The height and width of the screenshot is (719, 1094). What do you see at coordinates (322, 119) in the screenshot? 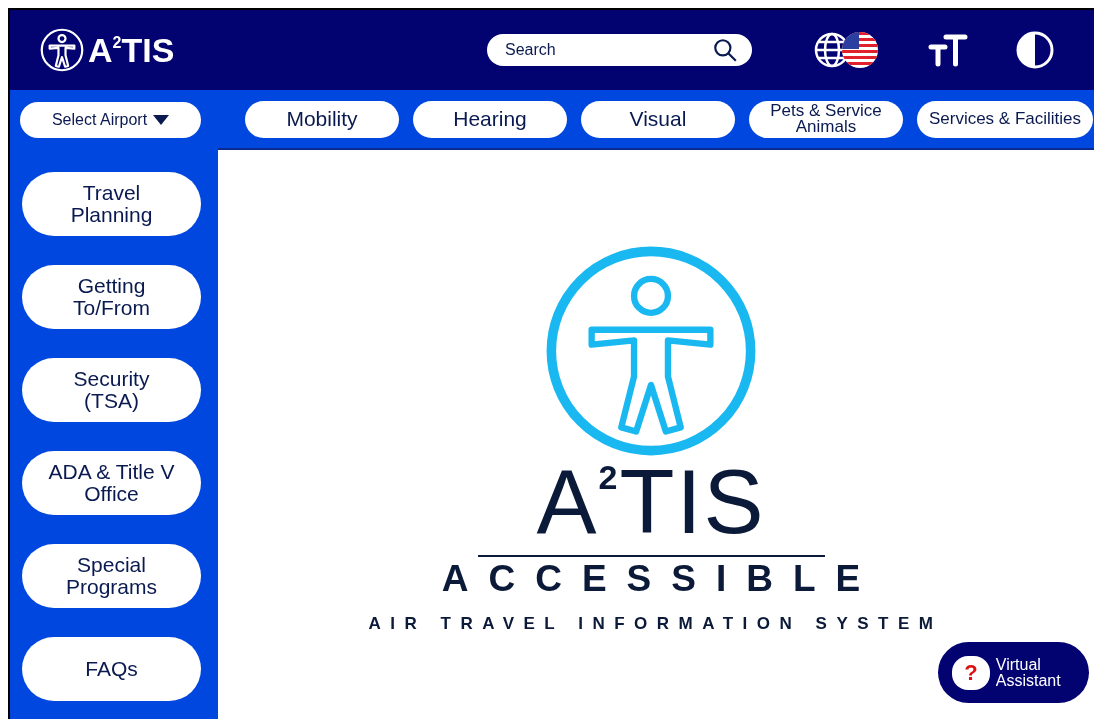
I see `category-tab: Mobility` at bounding box center [322, 119].